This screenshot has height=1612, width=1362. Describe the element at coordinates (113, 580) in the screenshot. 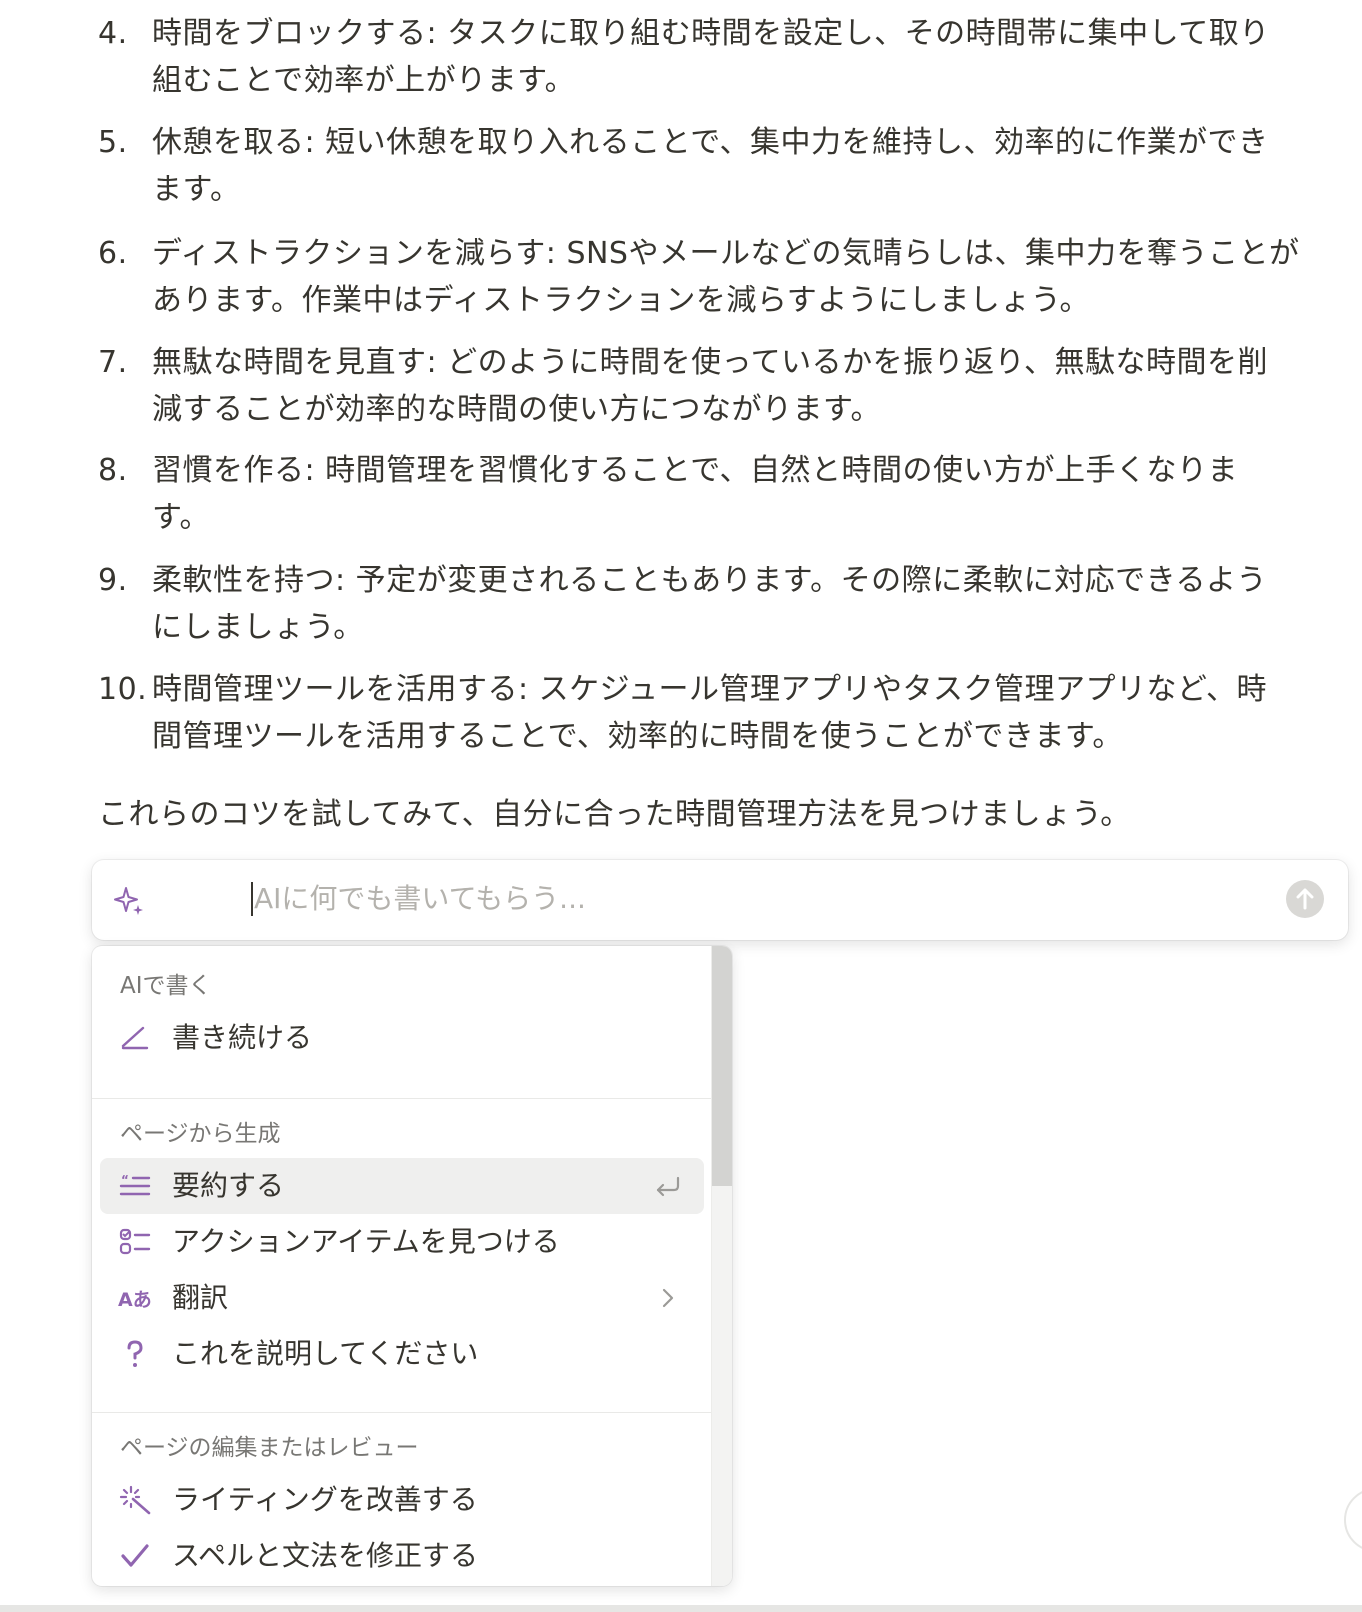

I see `list-number: 9.` at that location.